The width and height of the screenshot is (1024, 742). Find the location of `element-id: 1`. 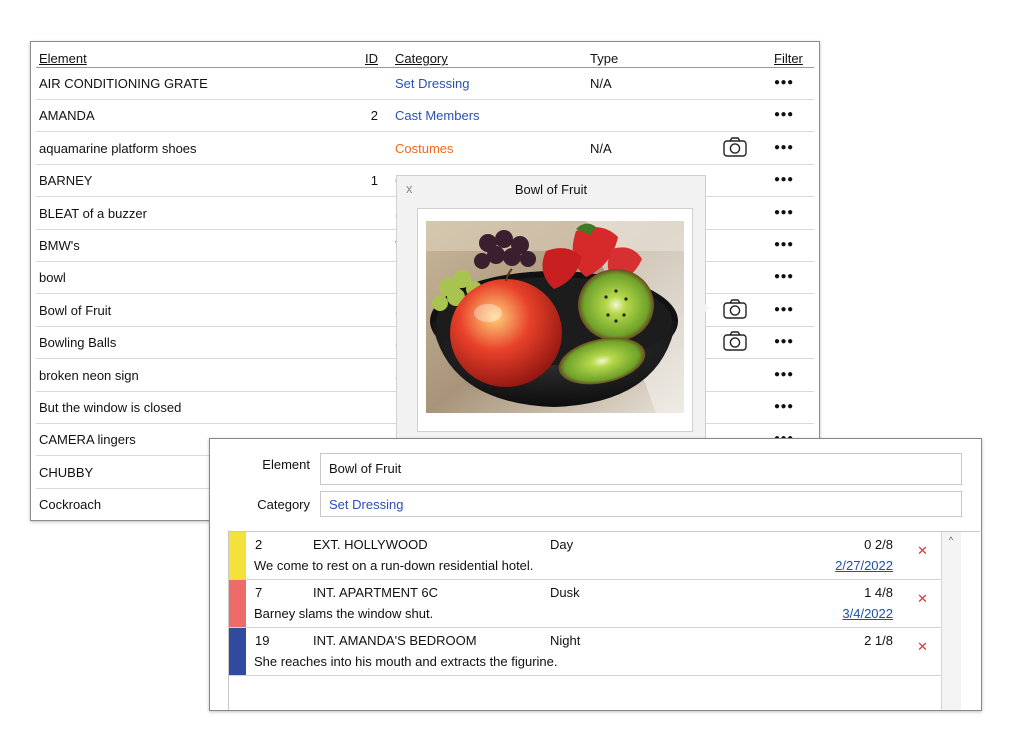

element-id: 1 is located at coordinates (374, 181).